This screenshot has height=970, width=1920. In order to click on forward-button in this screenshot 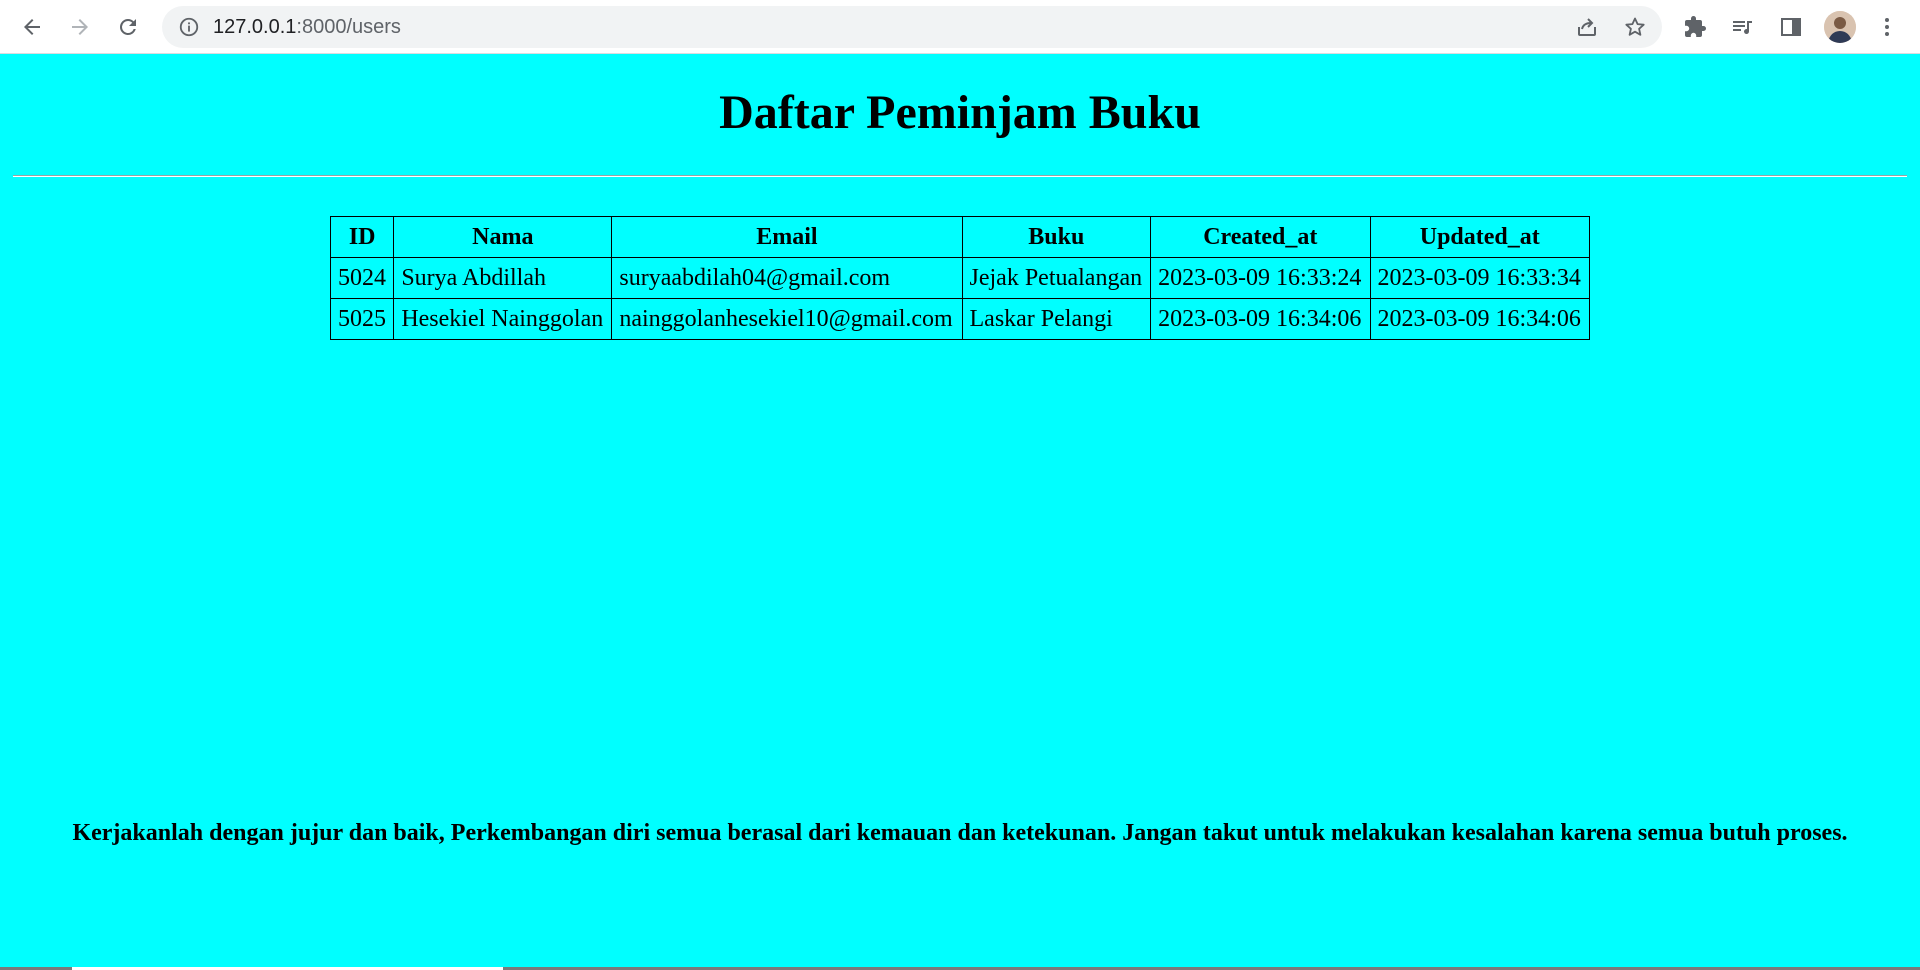, I will do `click(80, 27)`.